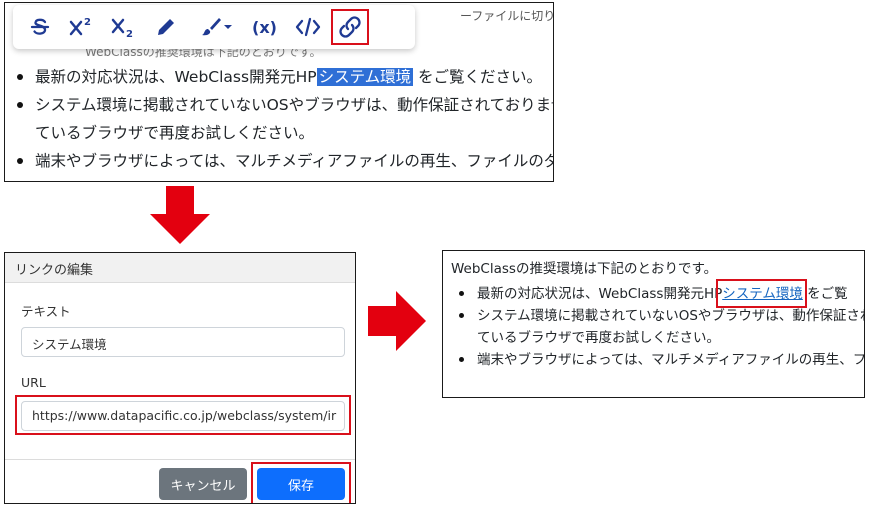 This screenshot has height=508, width=871. I want to click on list-item: 端末やブラウザによっては、マルチメディアファイルの再生、ファイルのダウンロード, so click(283, 161).